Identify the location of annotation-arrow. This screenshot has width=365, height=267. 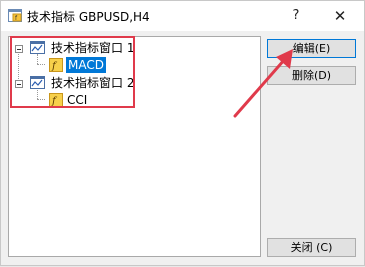
(263, 83).